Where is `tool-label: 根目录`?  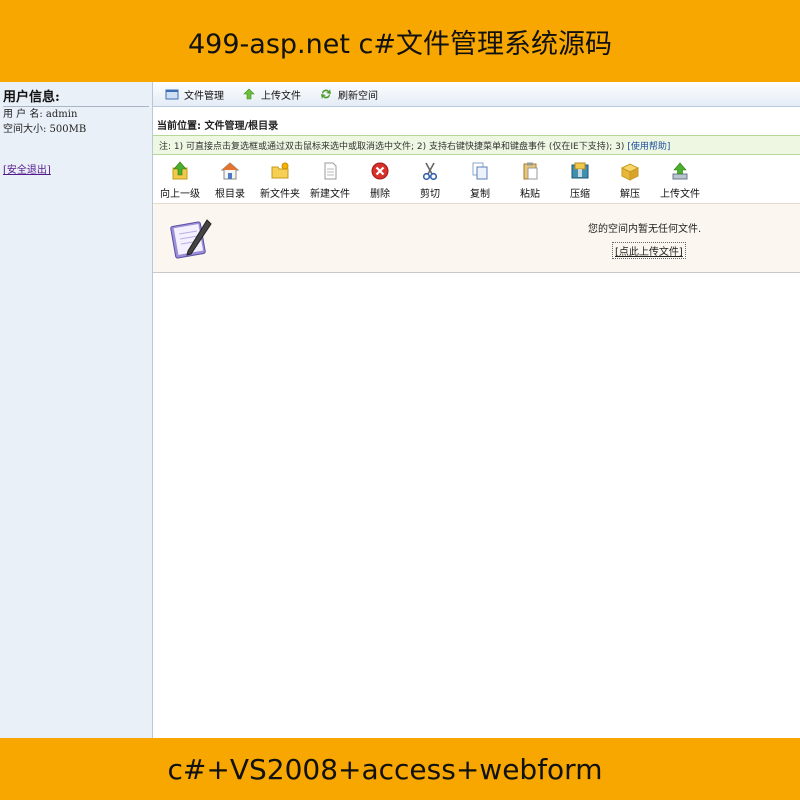 tool-label: 根目录 is located at coordinates (230, 194).